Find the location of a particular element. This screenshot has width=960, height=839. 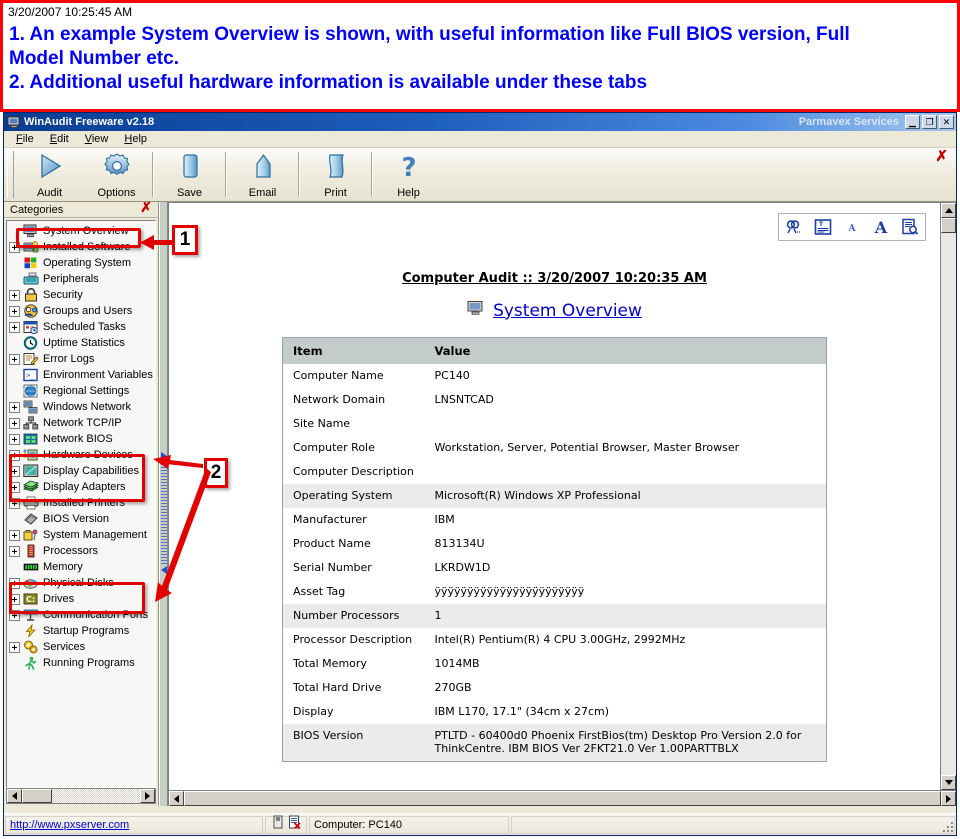

category-item-security: Security is located at coordinates (81, 295).